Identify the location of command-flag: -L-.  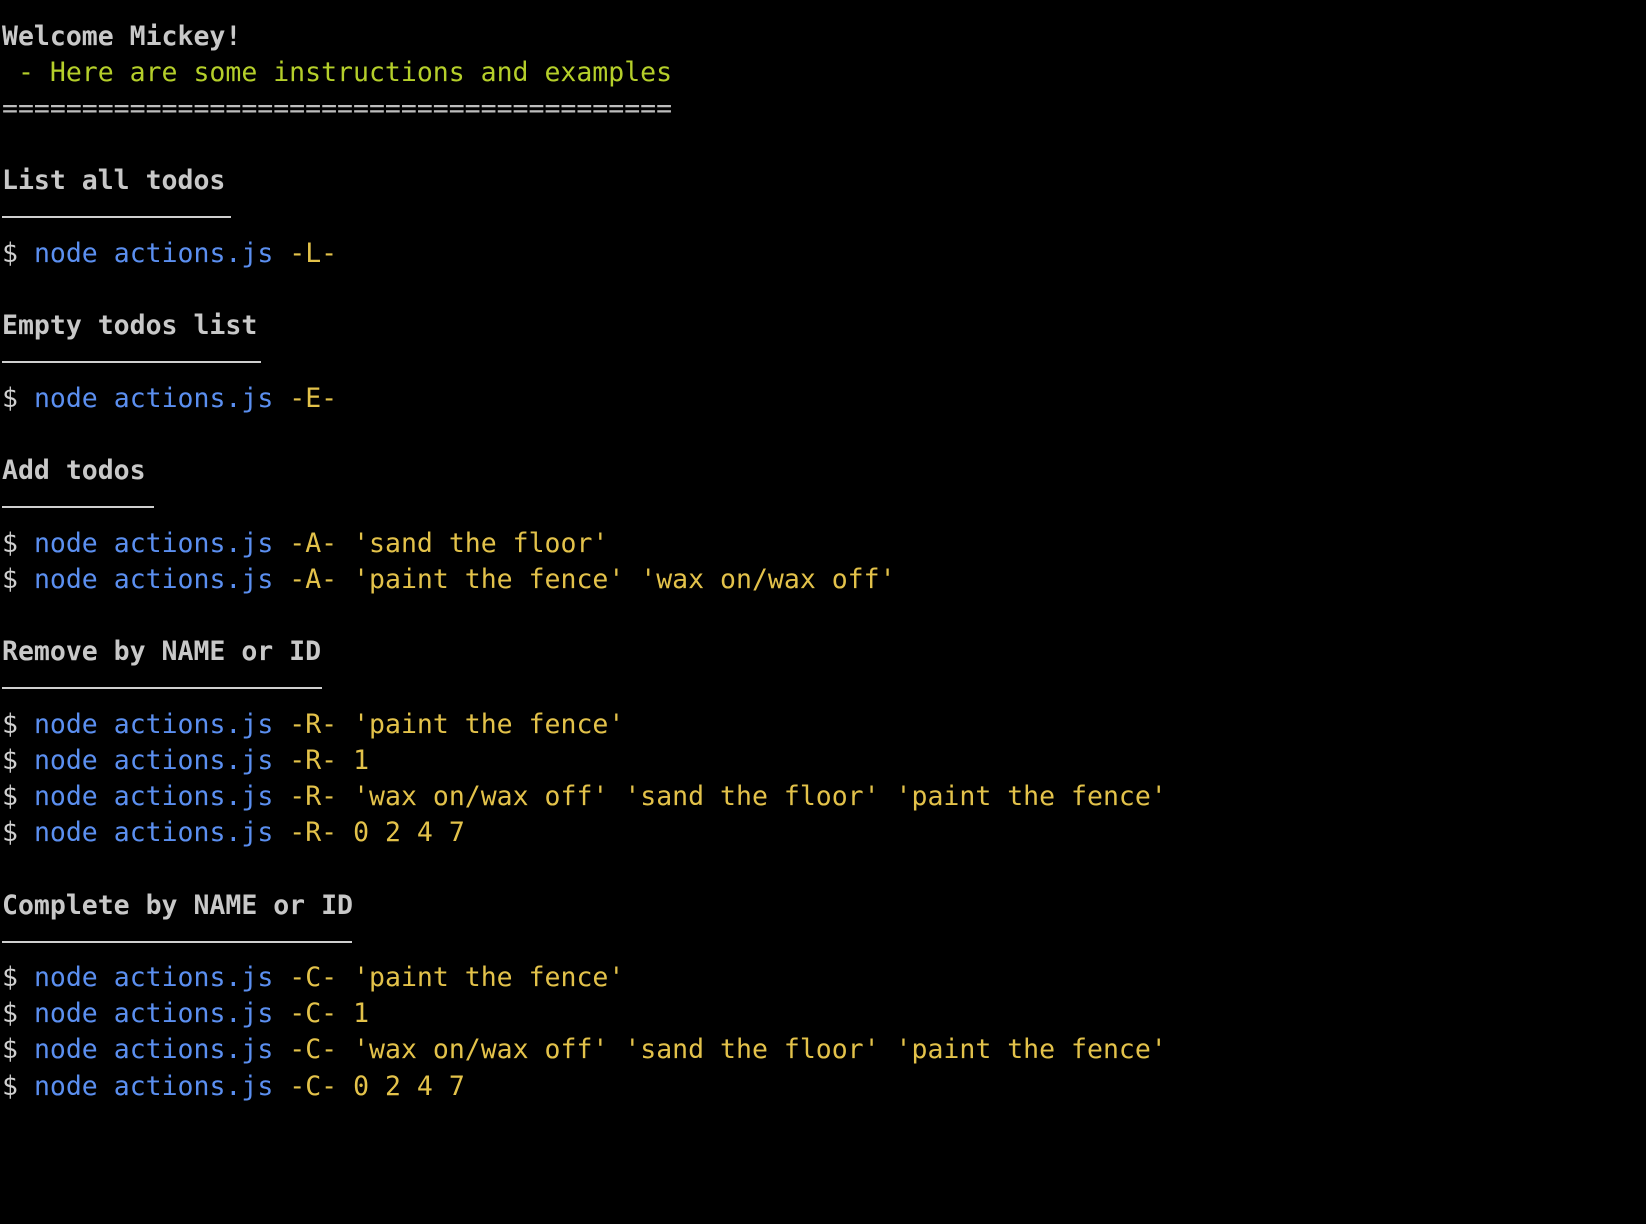
(313, 253).